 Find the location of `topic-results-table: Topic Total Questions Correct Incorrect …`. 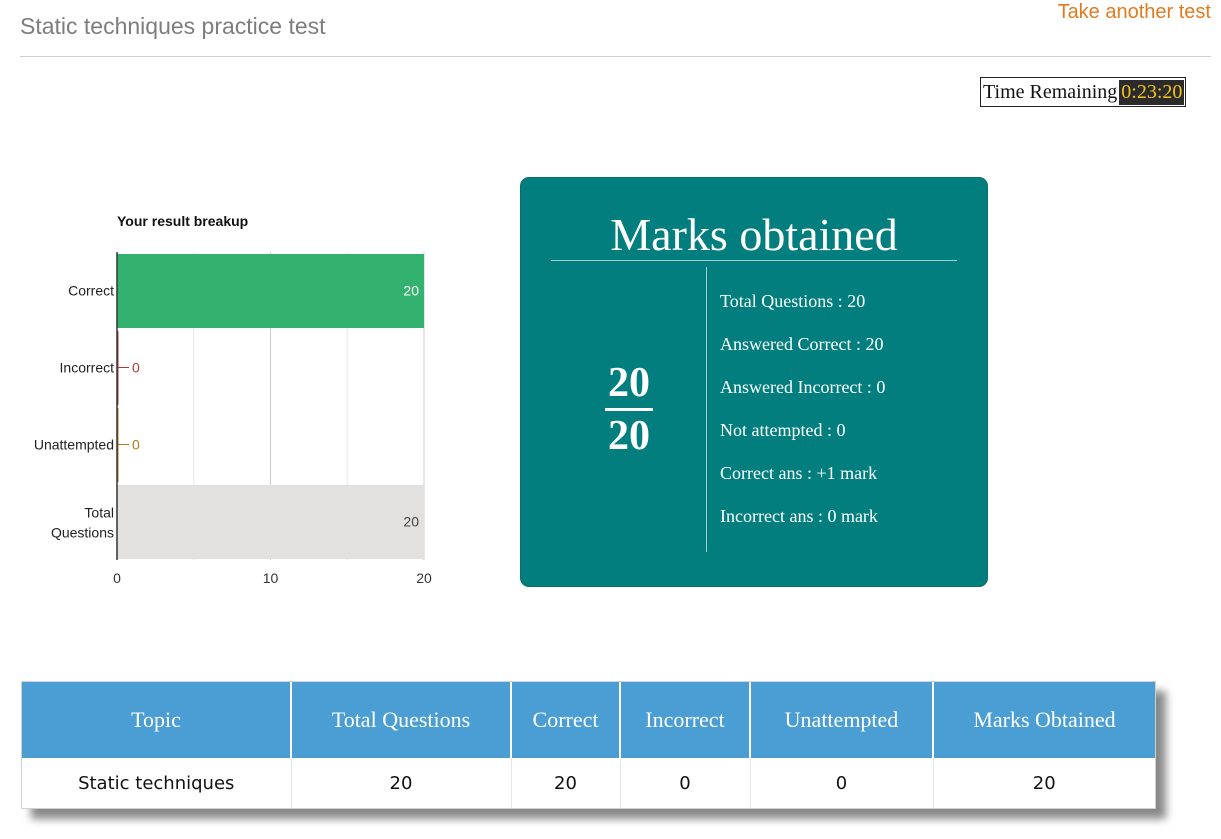

topic-results-table: Topic Total Questions Correct Incorrect … is located at coordinates (588, 745).